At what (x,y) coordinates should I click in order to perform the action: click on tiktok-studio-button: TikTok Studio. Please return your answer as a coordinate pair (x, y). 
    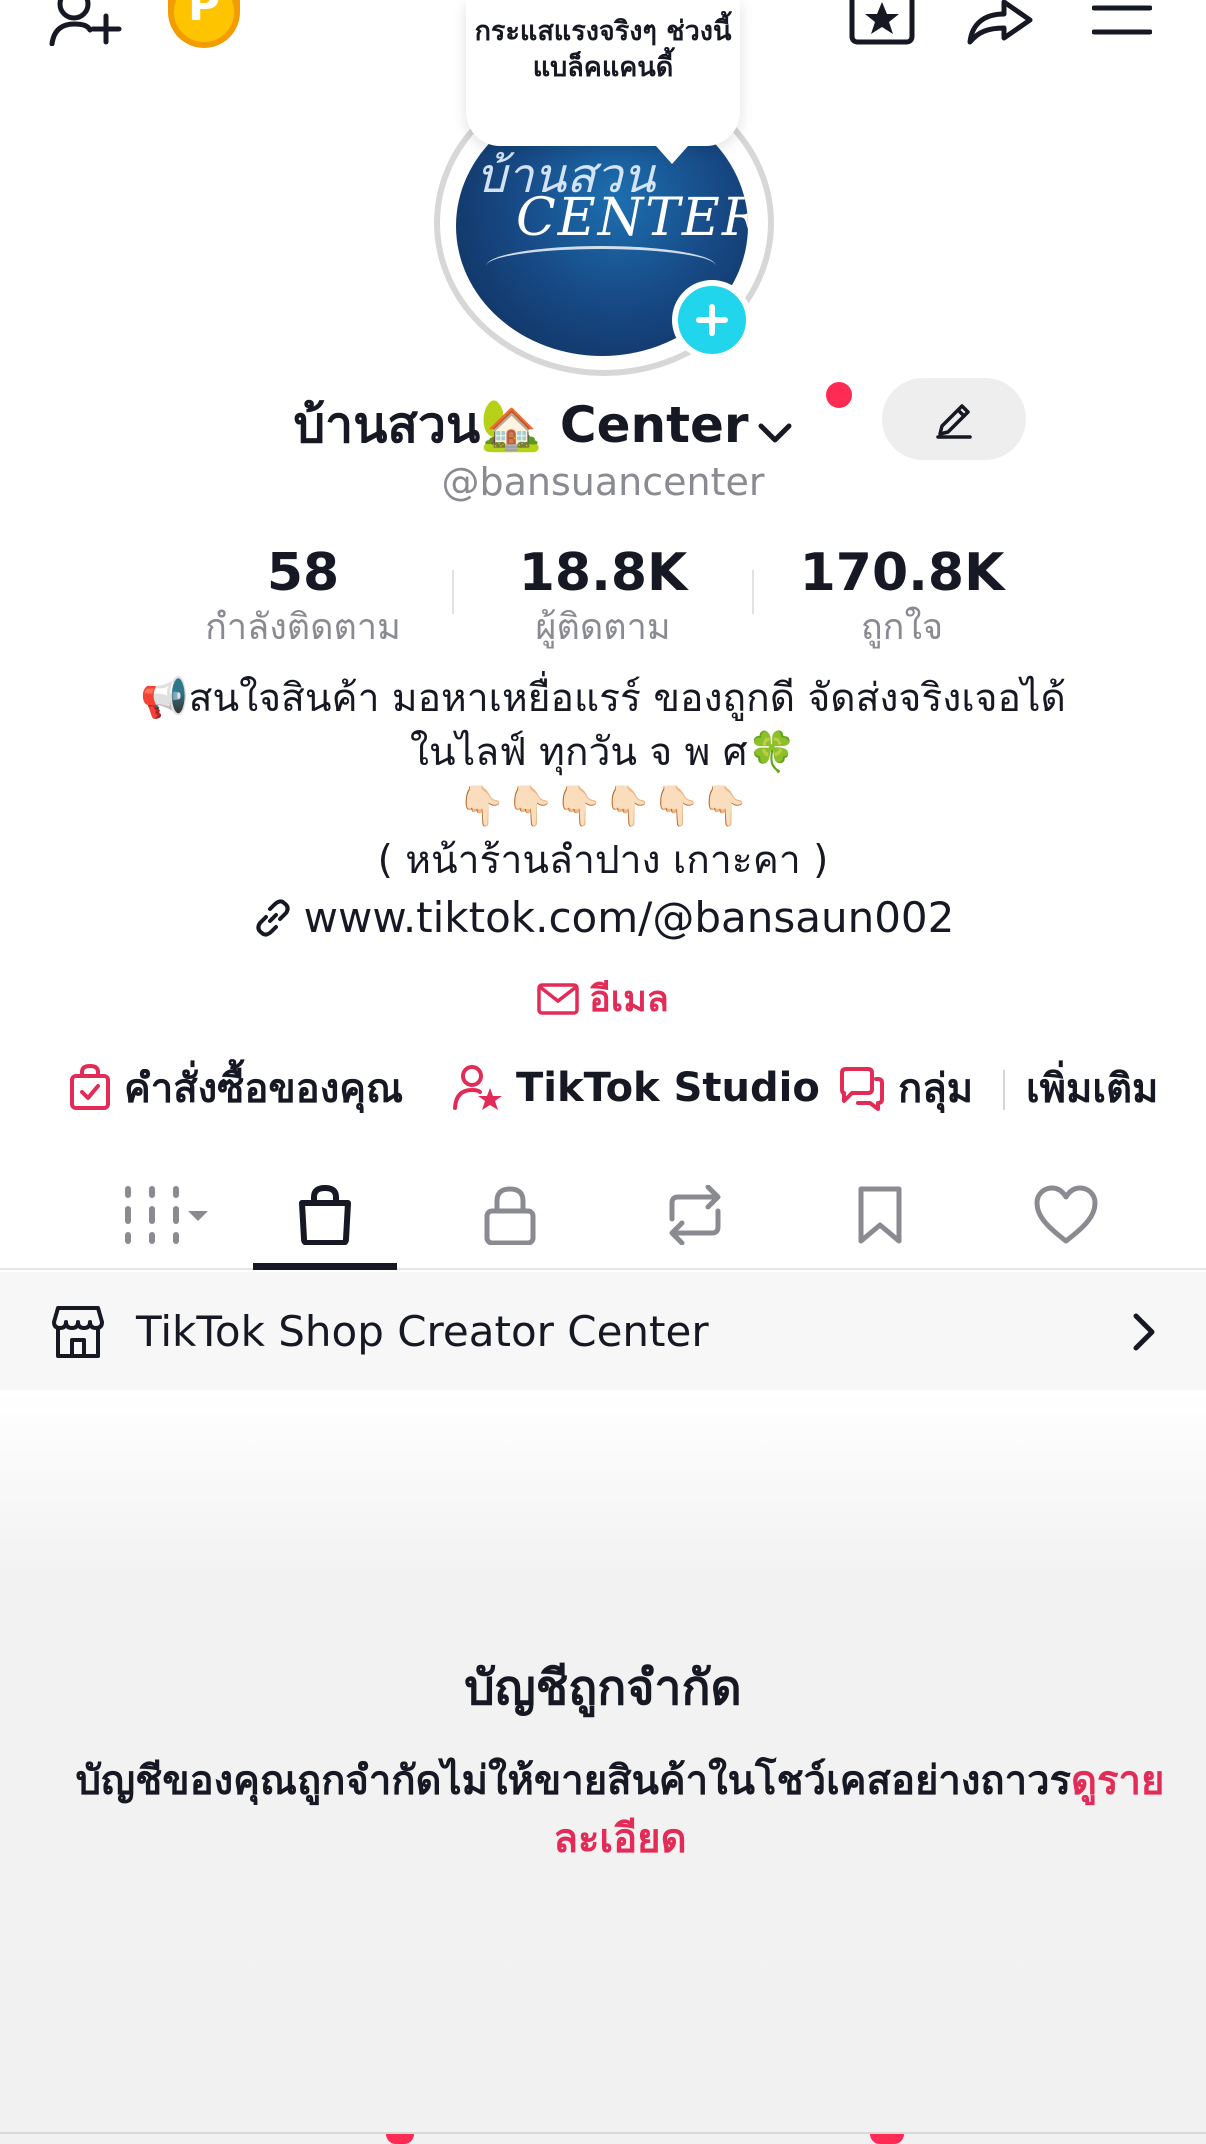
    Looking at the image, I should click on (636, 1088).